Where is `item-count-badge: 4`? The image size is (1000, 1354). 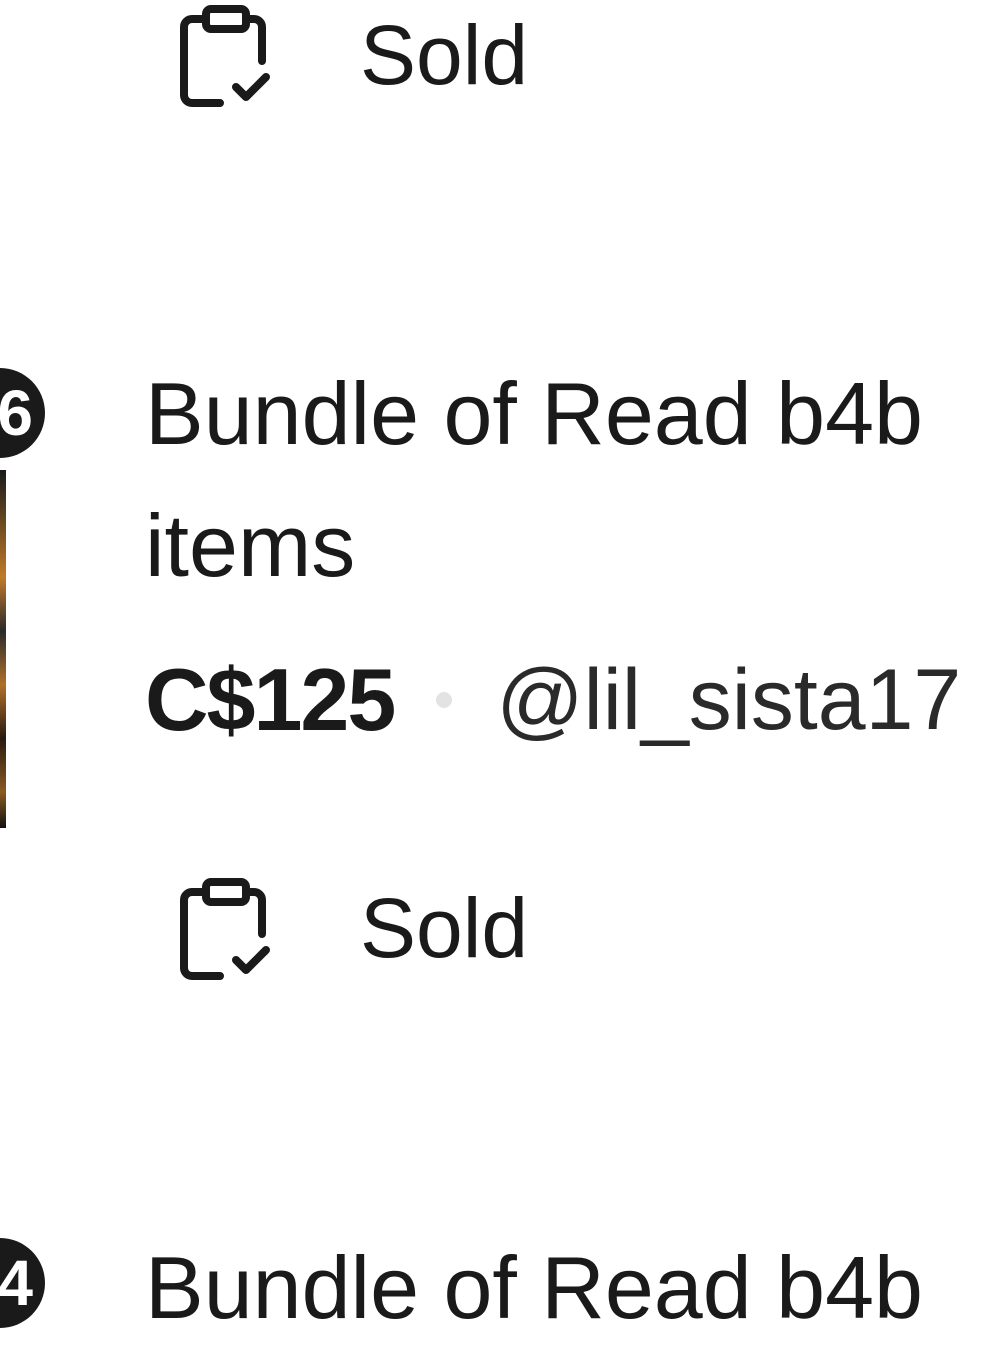 item-count-badge: 4 is located at coordinates (22, 1283).